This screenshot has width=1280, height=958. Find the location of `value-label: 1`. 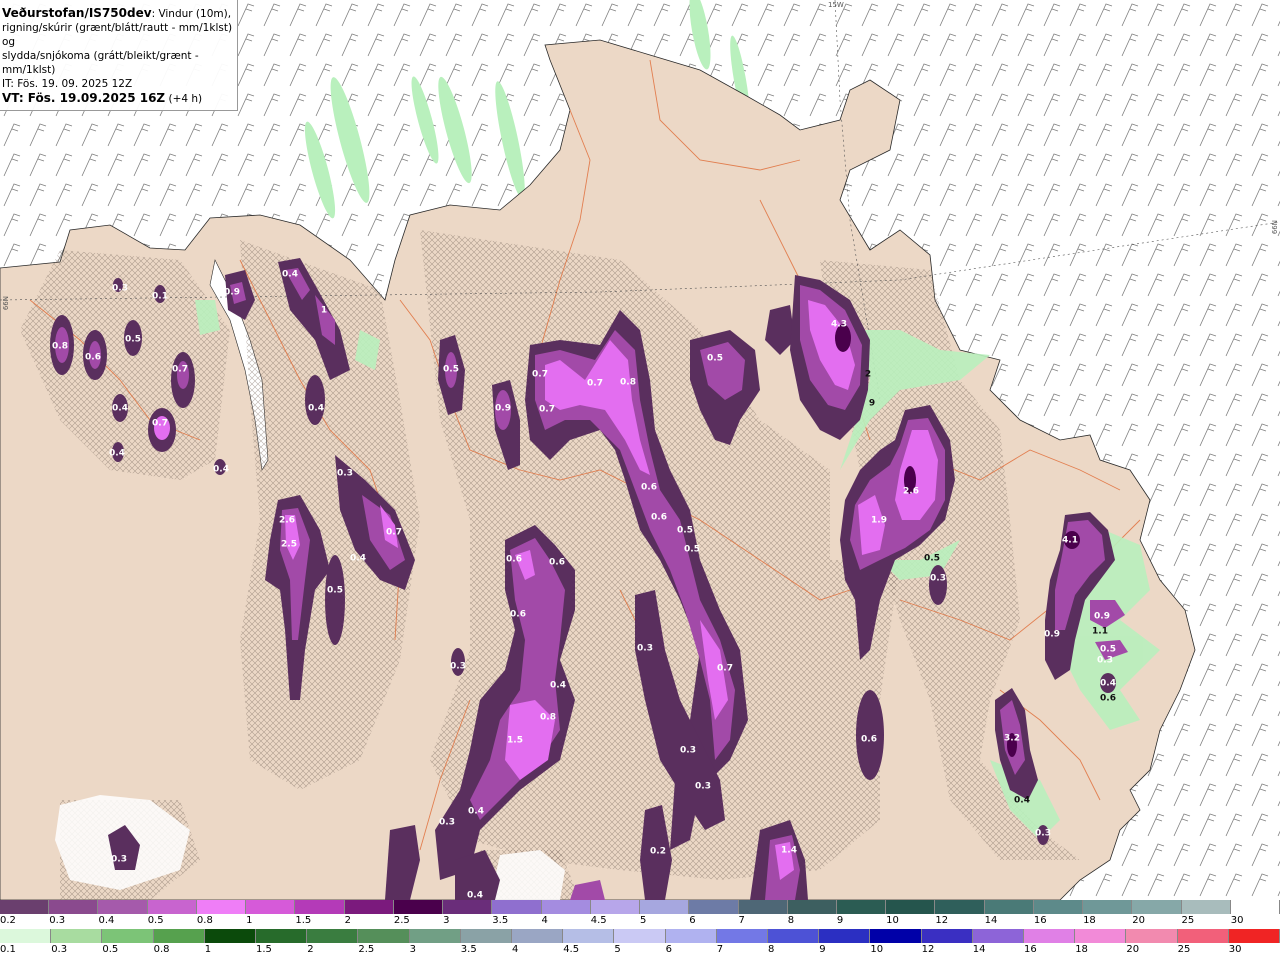

value-label: 1 is located at coordinates (324, 311).